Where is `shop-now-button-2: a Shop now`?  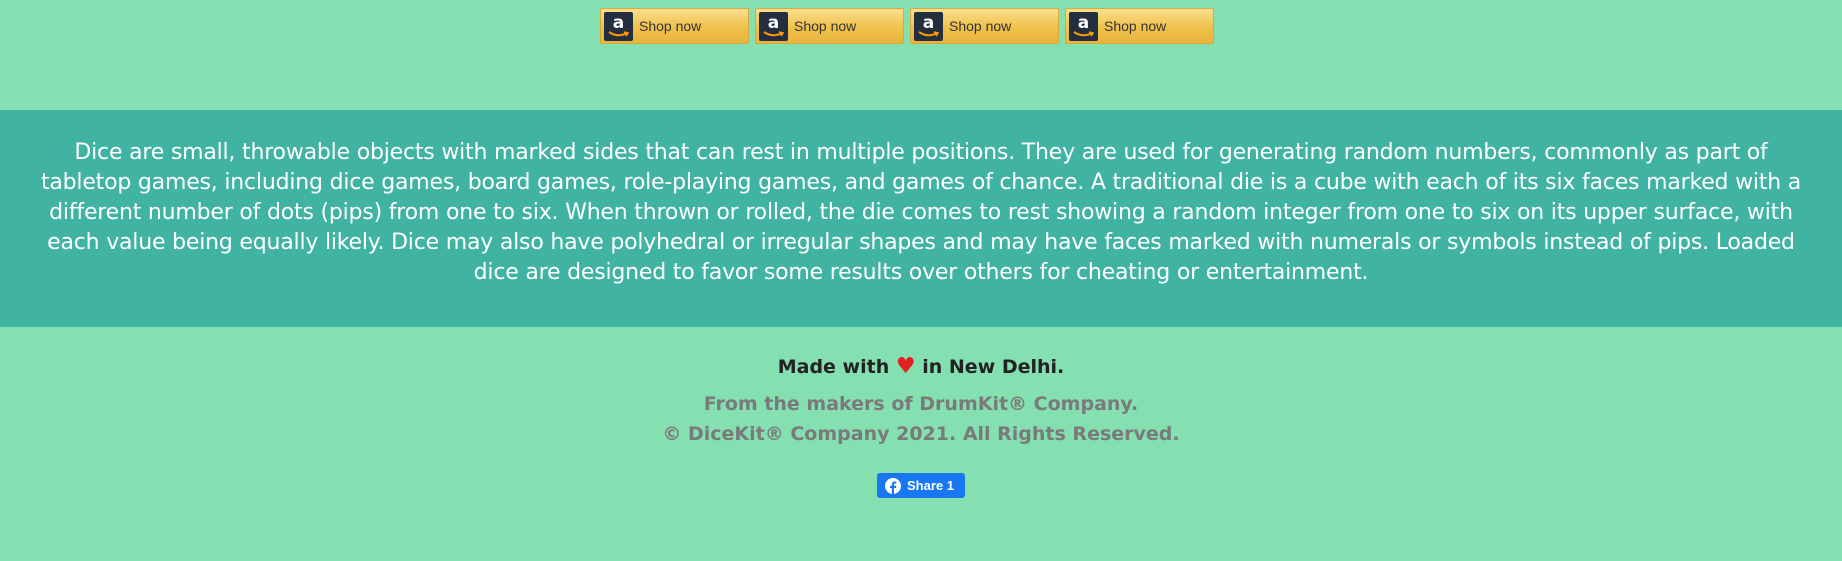 shop-now-button-2: a Shop now is located at coordinates (829, 26).